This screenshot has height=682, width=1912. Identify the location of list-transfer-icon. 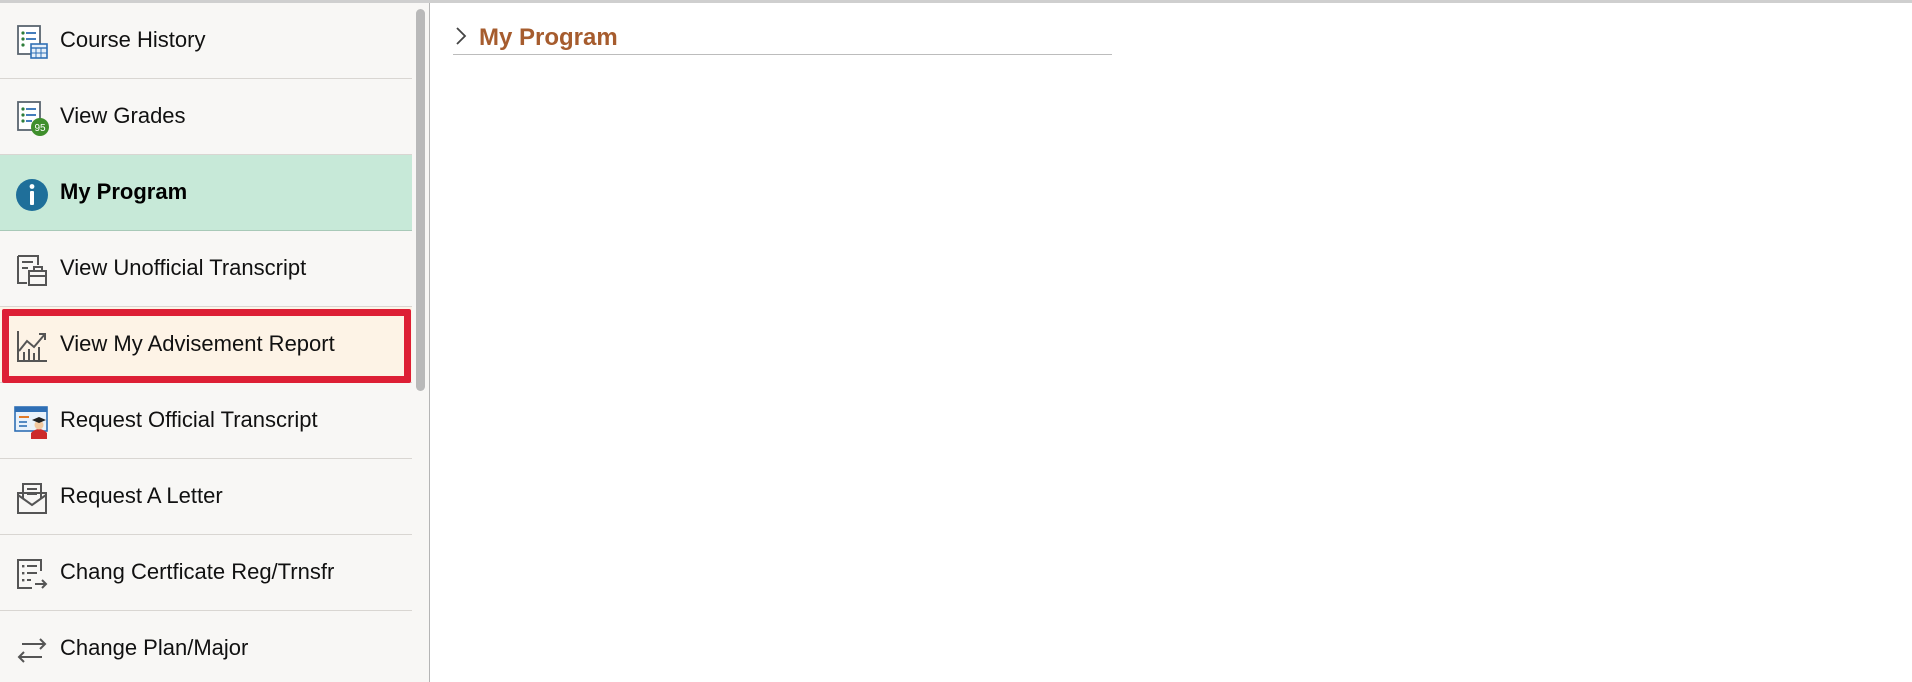
(32, 574).